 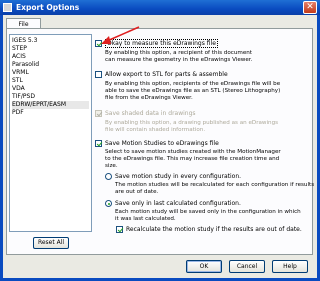 What do you see at coordinates (150, 113) in the screenshot?
I see `shaded-data-label: Save shaded data in drawings` at bounding box center [150, 113].